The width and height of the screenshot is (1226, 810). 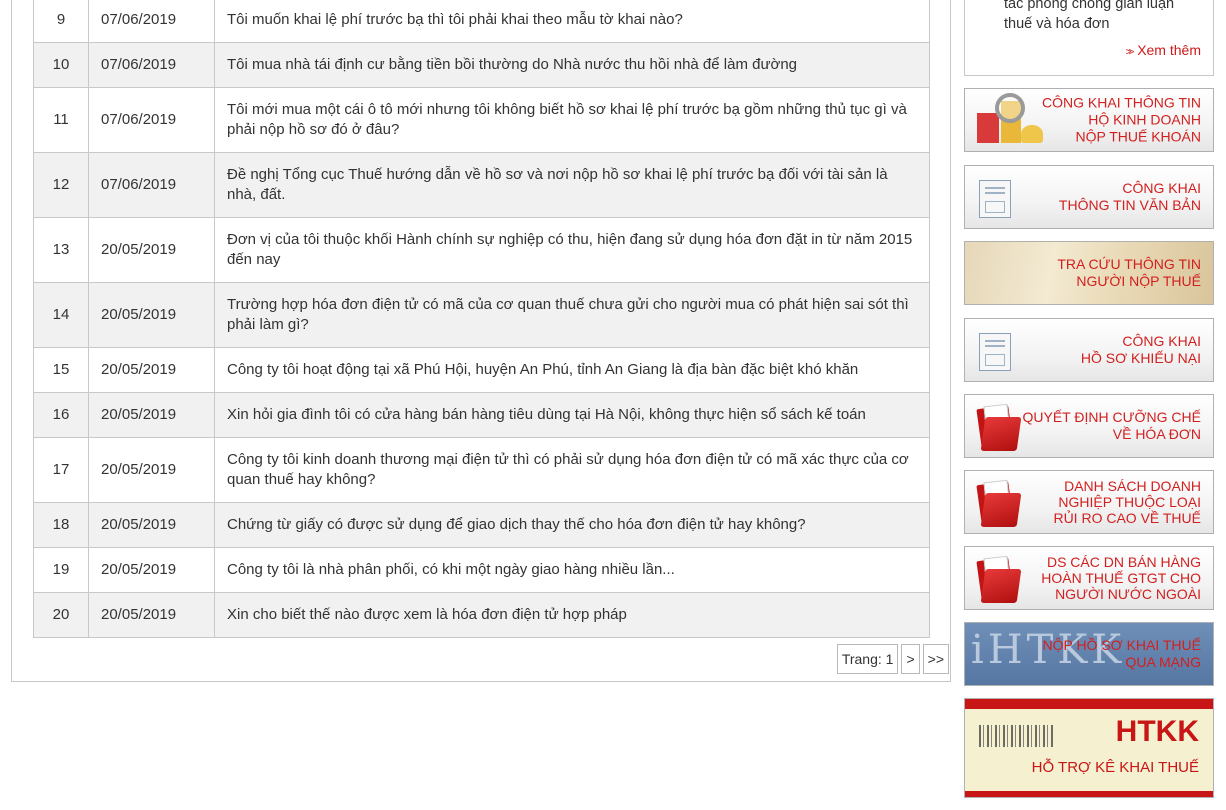 I want to click on barcode-icon, so click(x=1016, y=736).